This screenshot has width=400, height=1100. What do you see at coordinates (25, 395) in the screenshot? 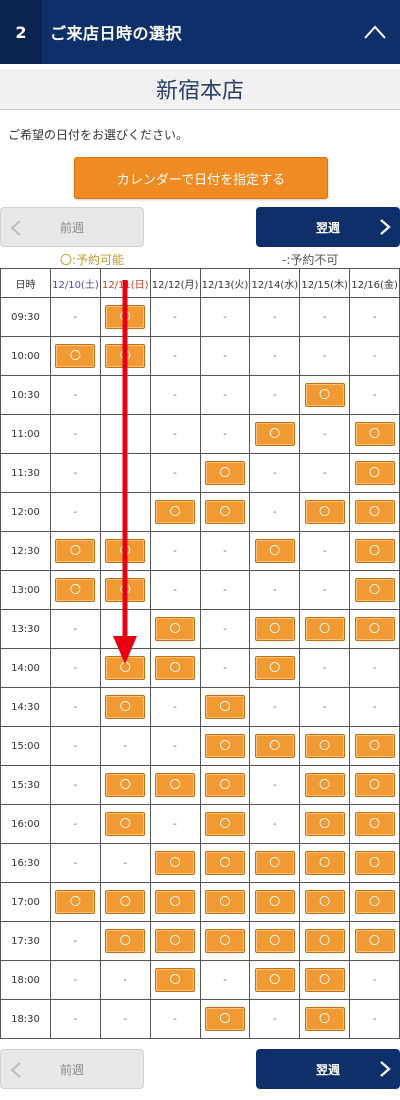
I see `time-label: 10:30` at bounding box center [25, 395].